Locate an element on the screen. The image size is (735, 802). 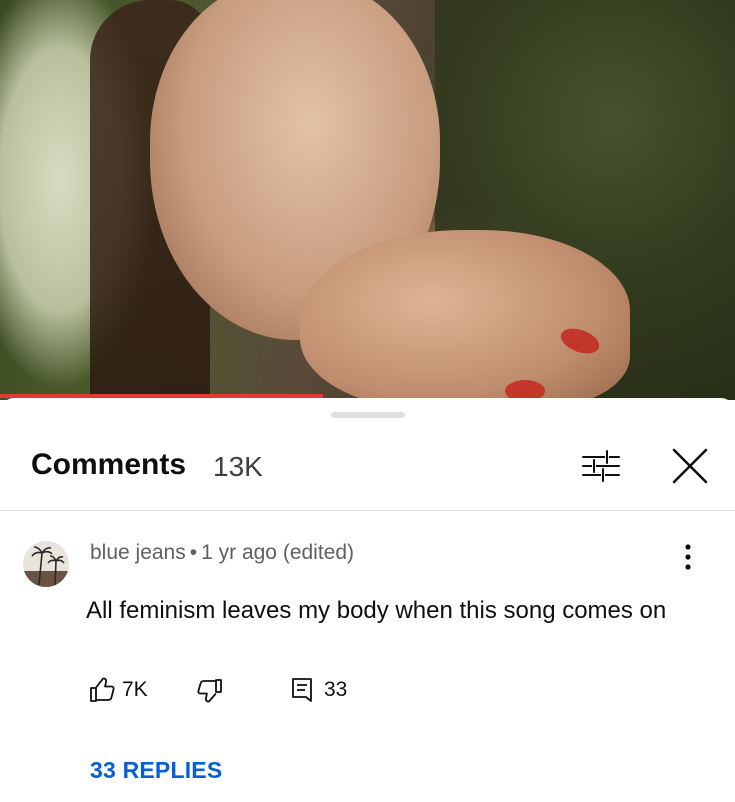
more-vertical-icon is located at coordinates (688, 557).